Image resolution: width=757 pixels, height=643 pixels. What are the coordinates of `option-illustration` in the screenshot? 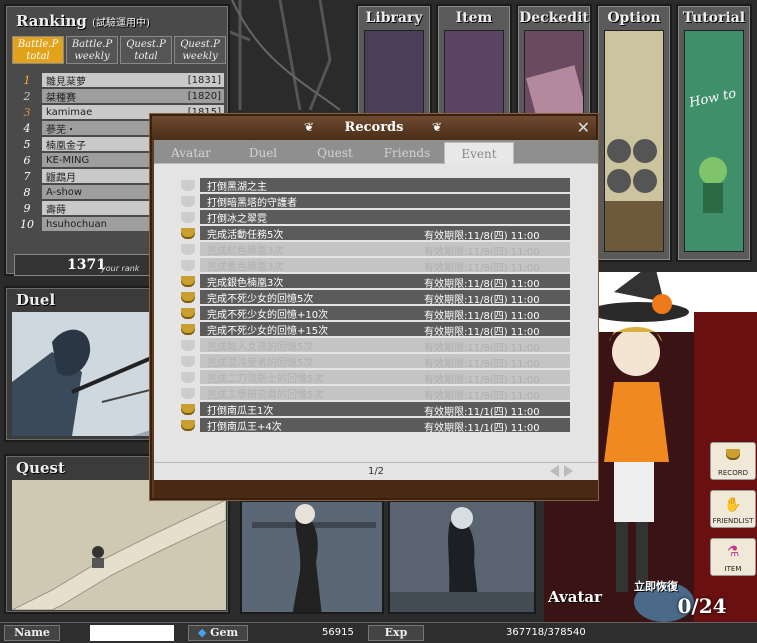 It's located at (634, 141).